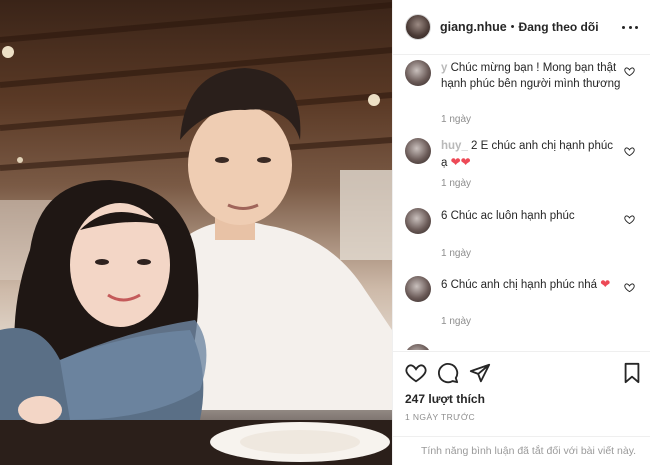  Describe the element at coordinates (531, 154) in the screenshot. I see `comment-text: huy_ 2 E chúc anh chị hạnh phúc ạ ❤❤` at that location.